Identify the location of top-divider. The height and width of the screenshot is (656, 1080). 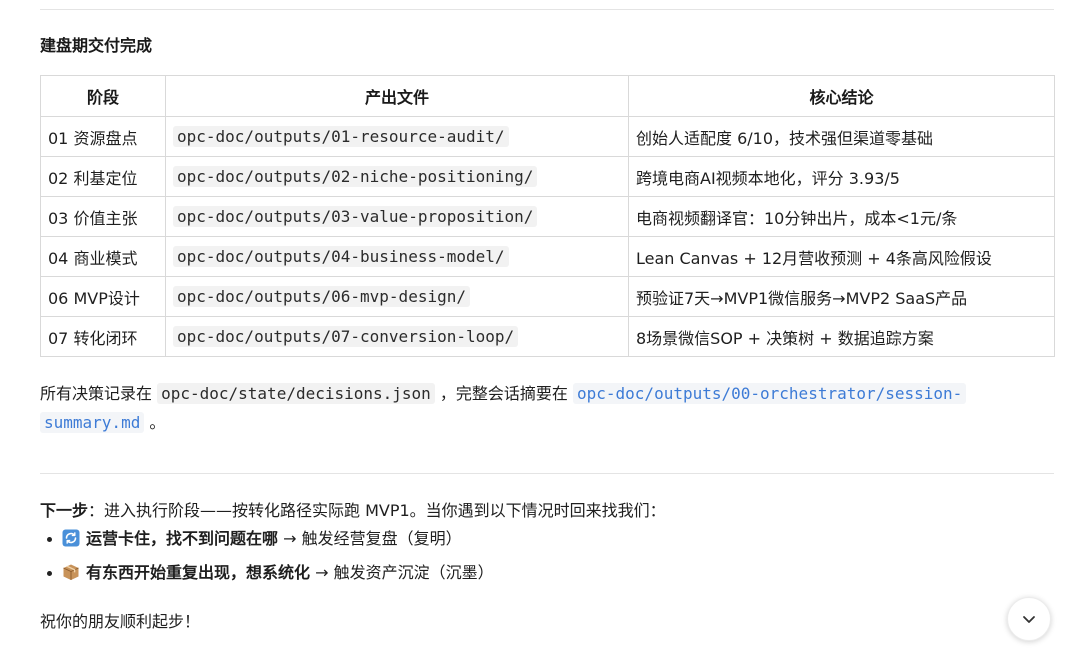
(547, 9).